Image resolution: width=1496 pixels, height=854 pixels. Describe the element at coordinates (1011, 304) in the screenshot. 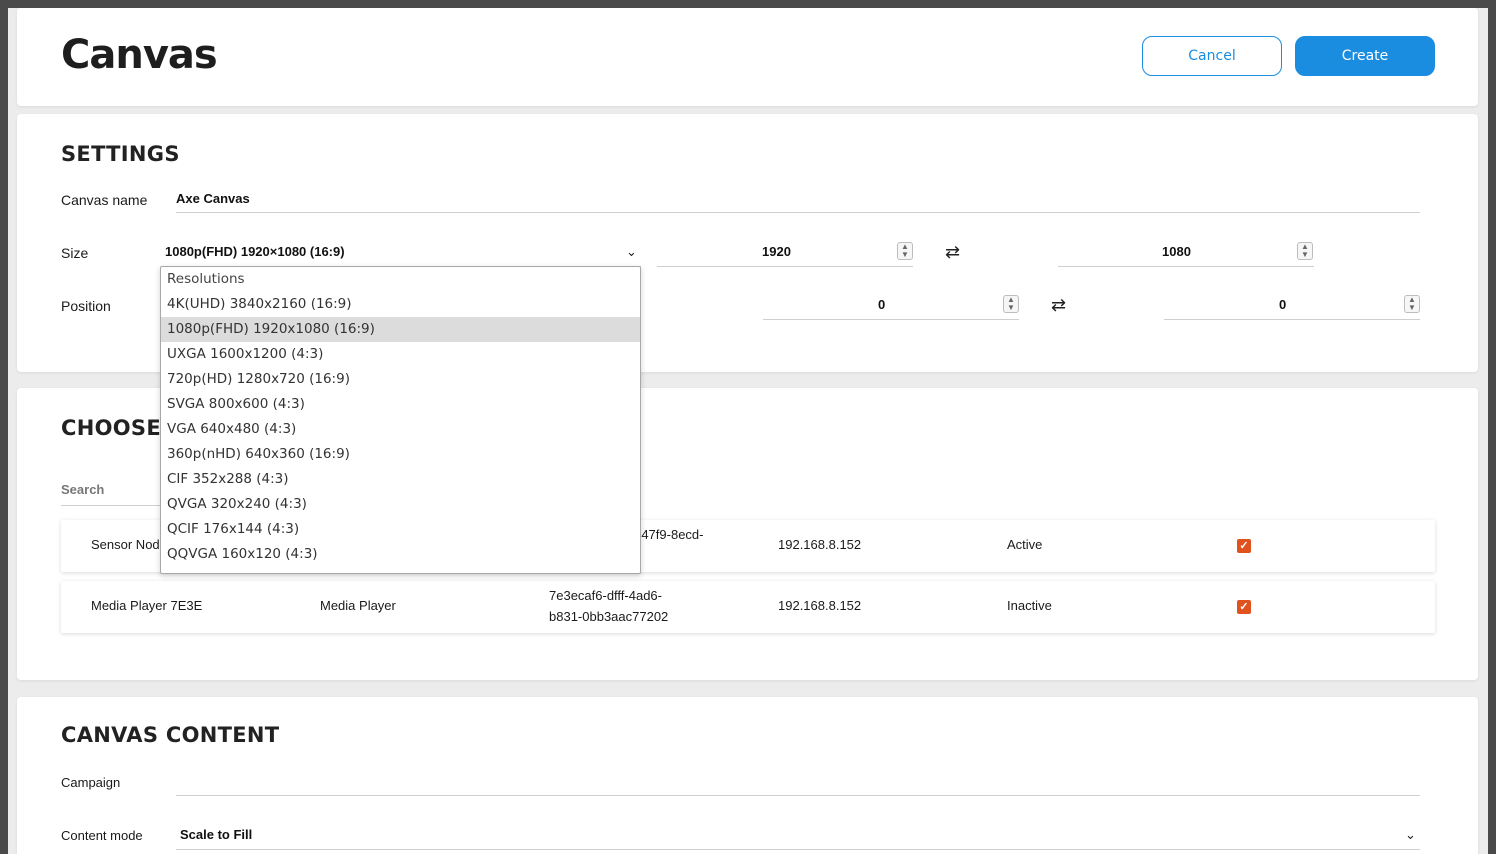

I see `position-x-stepper: ▲ ▼` at that location.